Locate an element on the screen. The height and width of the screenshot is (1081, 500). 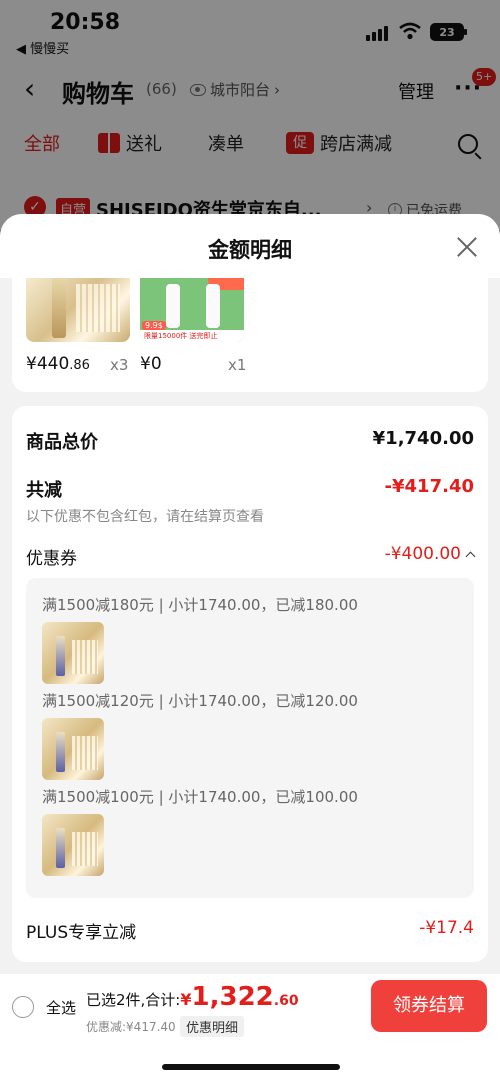
coupon-label: 优惠券 is located at coordinates (51, 559).